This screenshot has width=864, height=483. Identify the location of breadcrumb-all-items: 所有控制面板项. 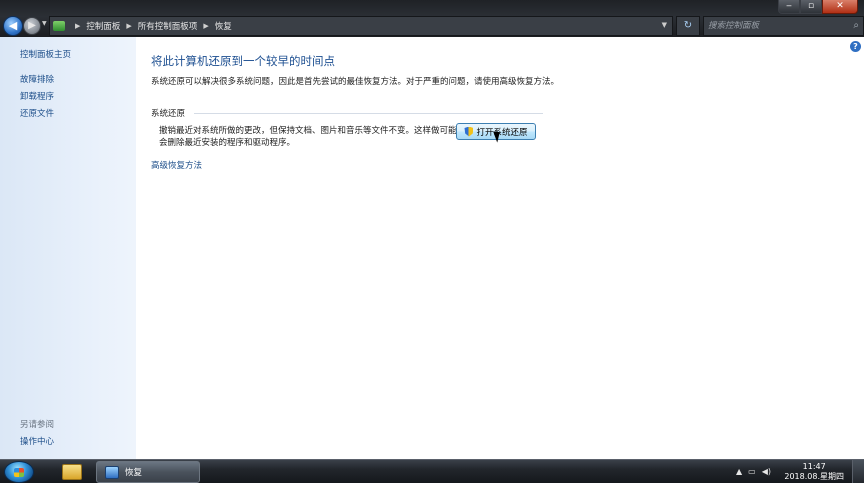
(168, 26).